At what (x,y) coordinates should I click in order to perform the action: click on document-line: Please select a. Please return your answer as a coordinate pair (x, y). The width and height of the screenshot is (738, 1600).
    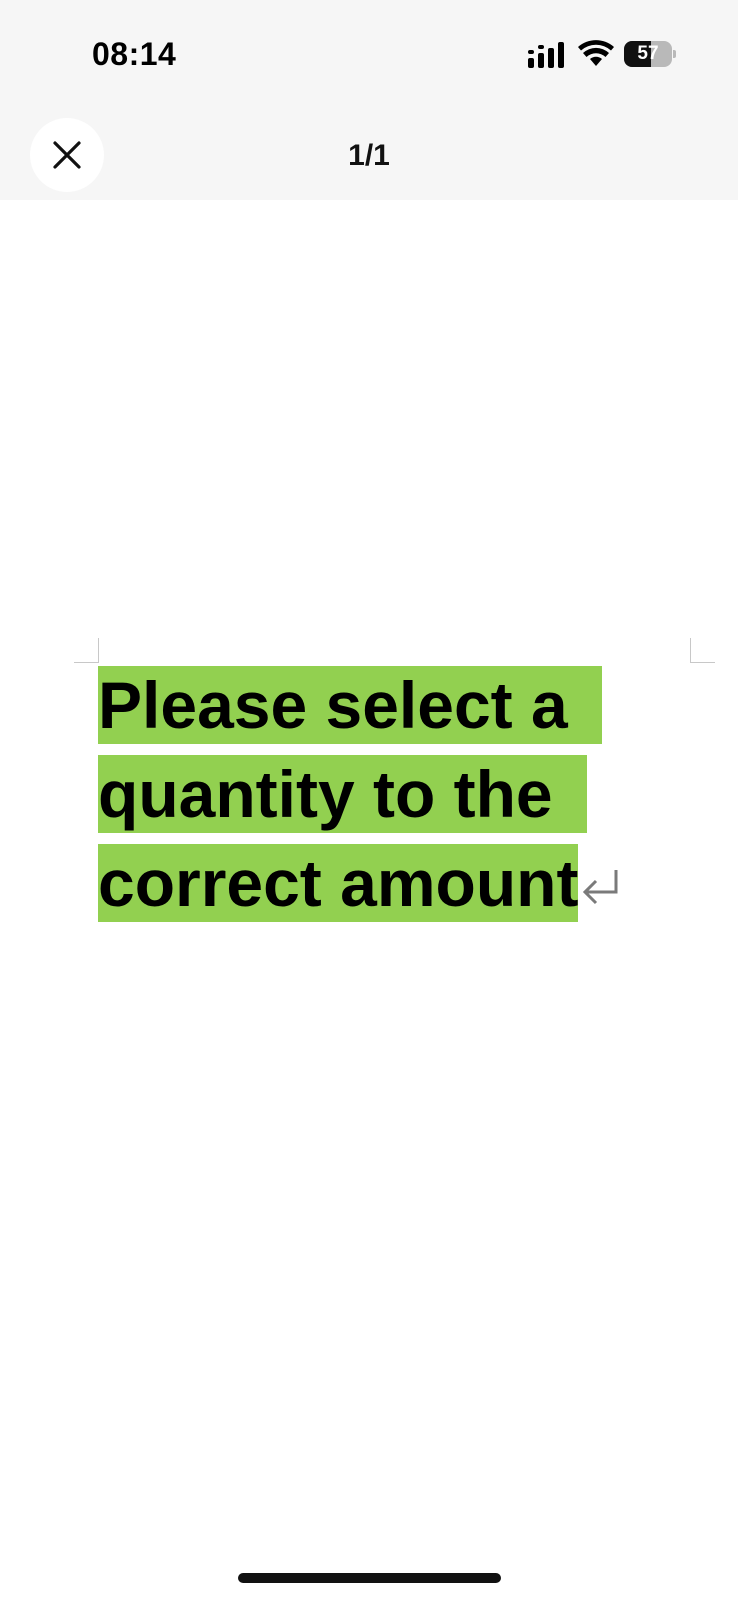
    Looking at the image, I should click on (378, 706).